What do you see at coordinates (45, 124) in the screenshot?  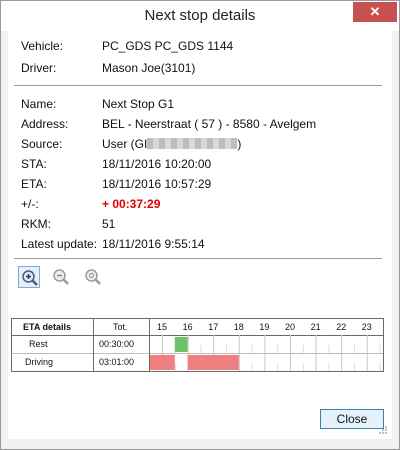 I see `address-label: Address:` at bounding box center [45, 124].